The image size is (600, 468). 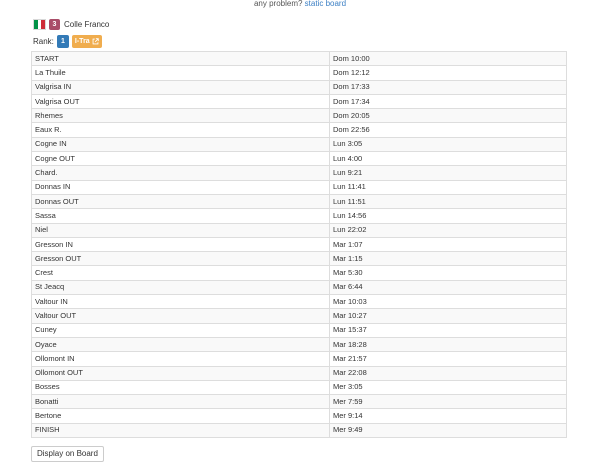 What do you see at coordinates (448, 187) in the screenshot?
I see `time-cell: Lun 11:41` at bounding box center [448, 187].